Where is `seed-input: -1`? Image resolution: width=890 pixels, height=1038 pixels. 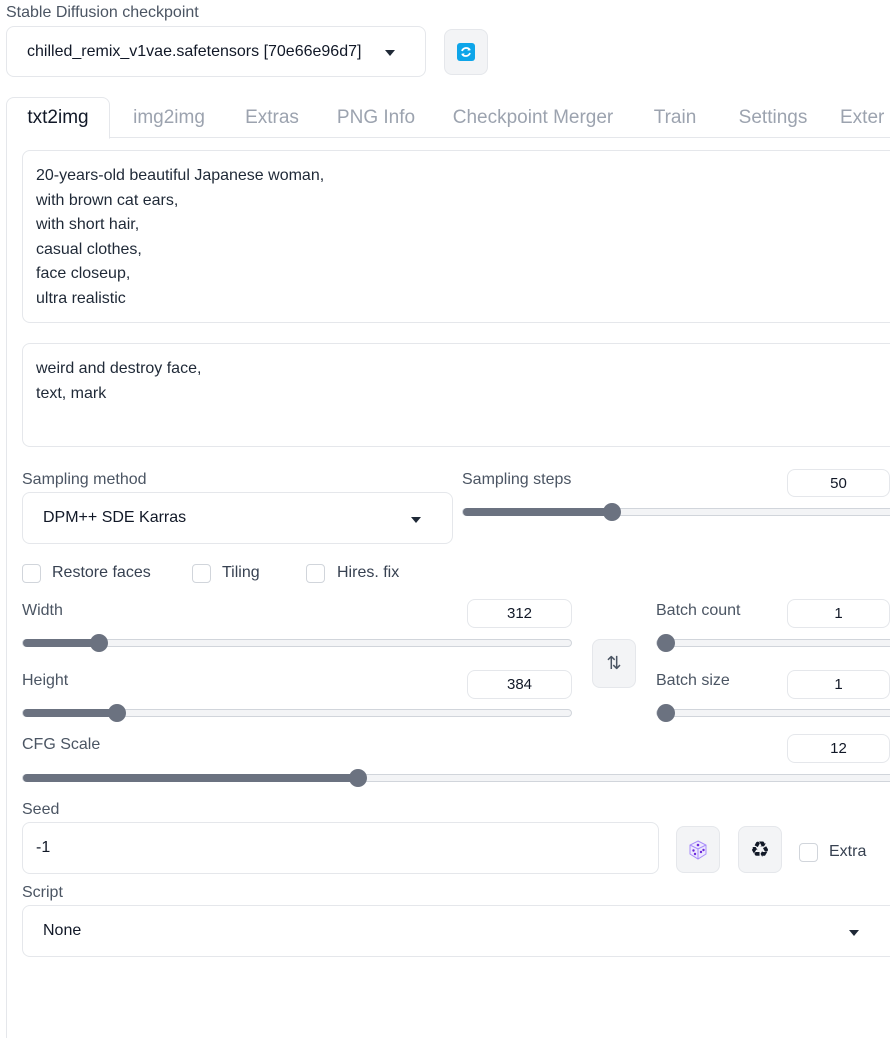 seed-input: -1 is located at coordinates (340, 848).